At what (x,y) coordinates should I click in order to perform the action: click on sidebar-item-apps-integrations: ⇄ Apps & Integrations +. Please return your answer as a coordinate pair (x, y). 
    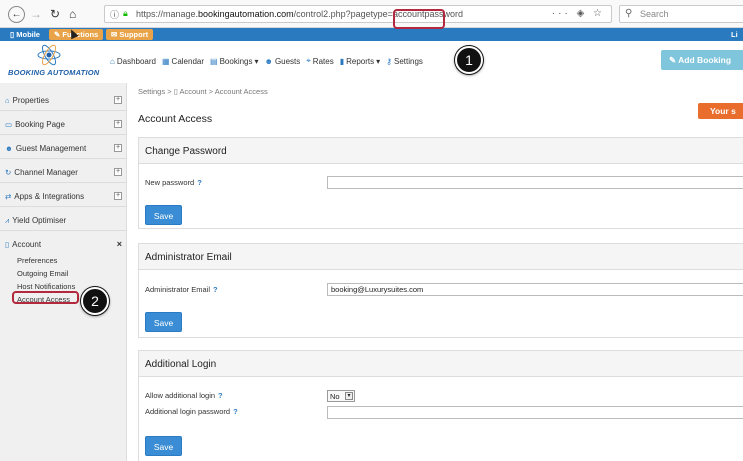
    Looking at the image, I should click on (63, 195).